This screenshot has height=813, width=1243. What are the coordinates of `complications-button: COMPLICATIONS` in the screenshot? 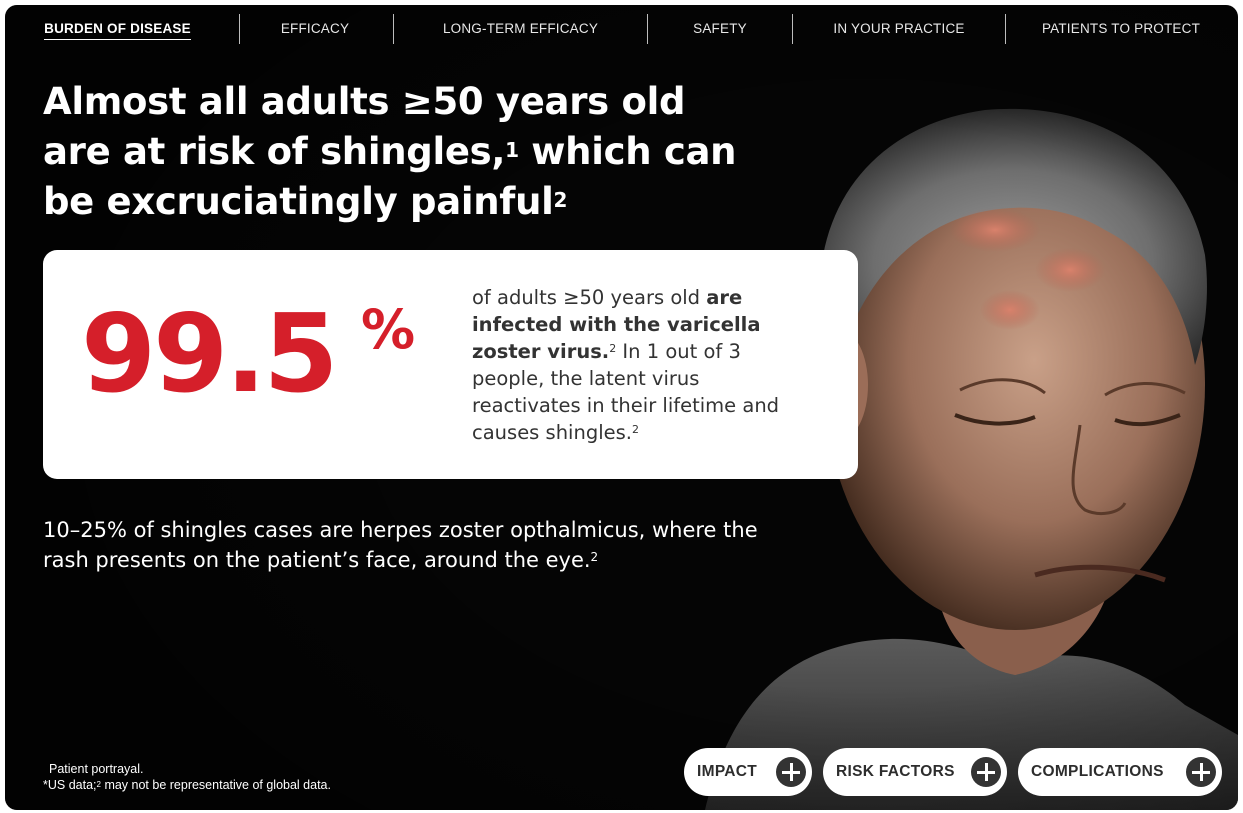 It's located at (1120, 772).